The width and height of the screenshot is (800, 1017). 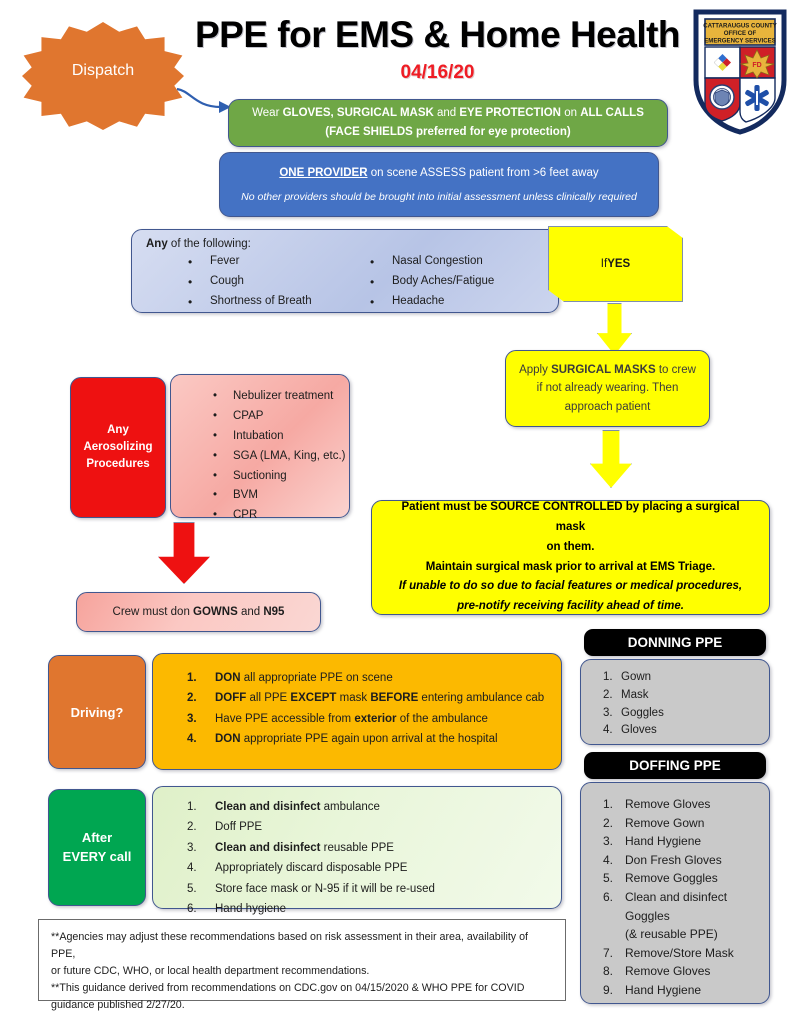 What do you see at coordinates (635, 694) in the screenshot?
I see `item-text: Mask` at bounding box center [635, 694].